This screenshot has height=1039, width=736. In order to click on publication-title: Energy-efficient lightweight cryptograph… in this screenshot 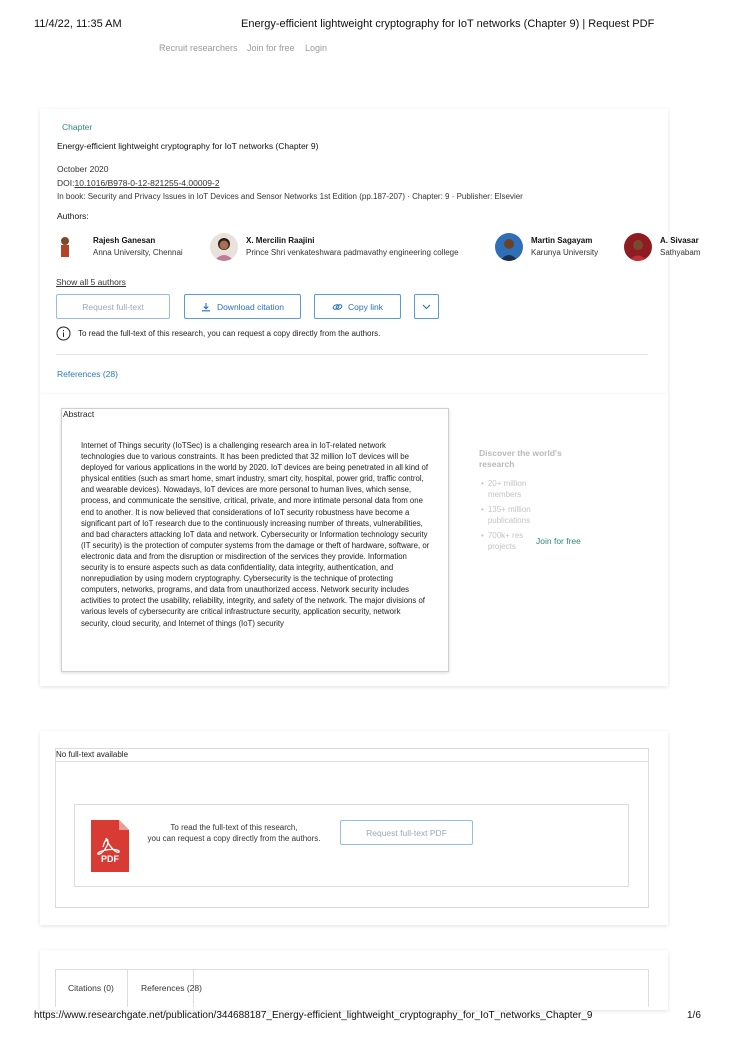, I will do `click(188, 146)`.